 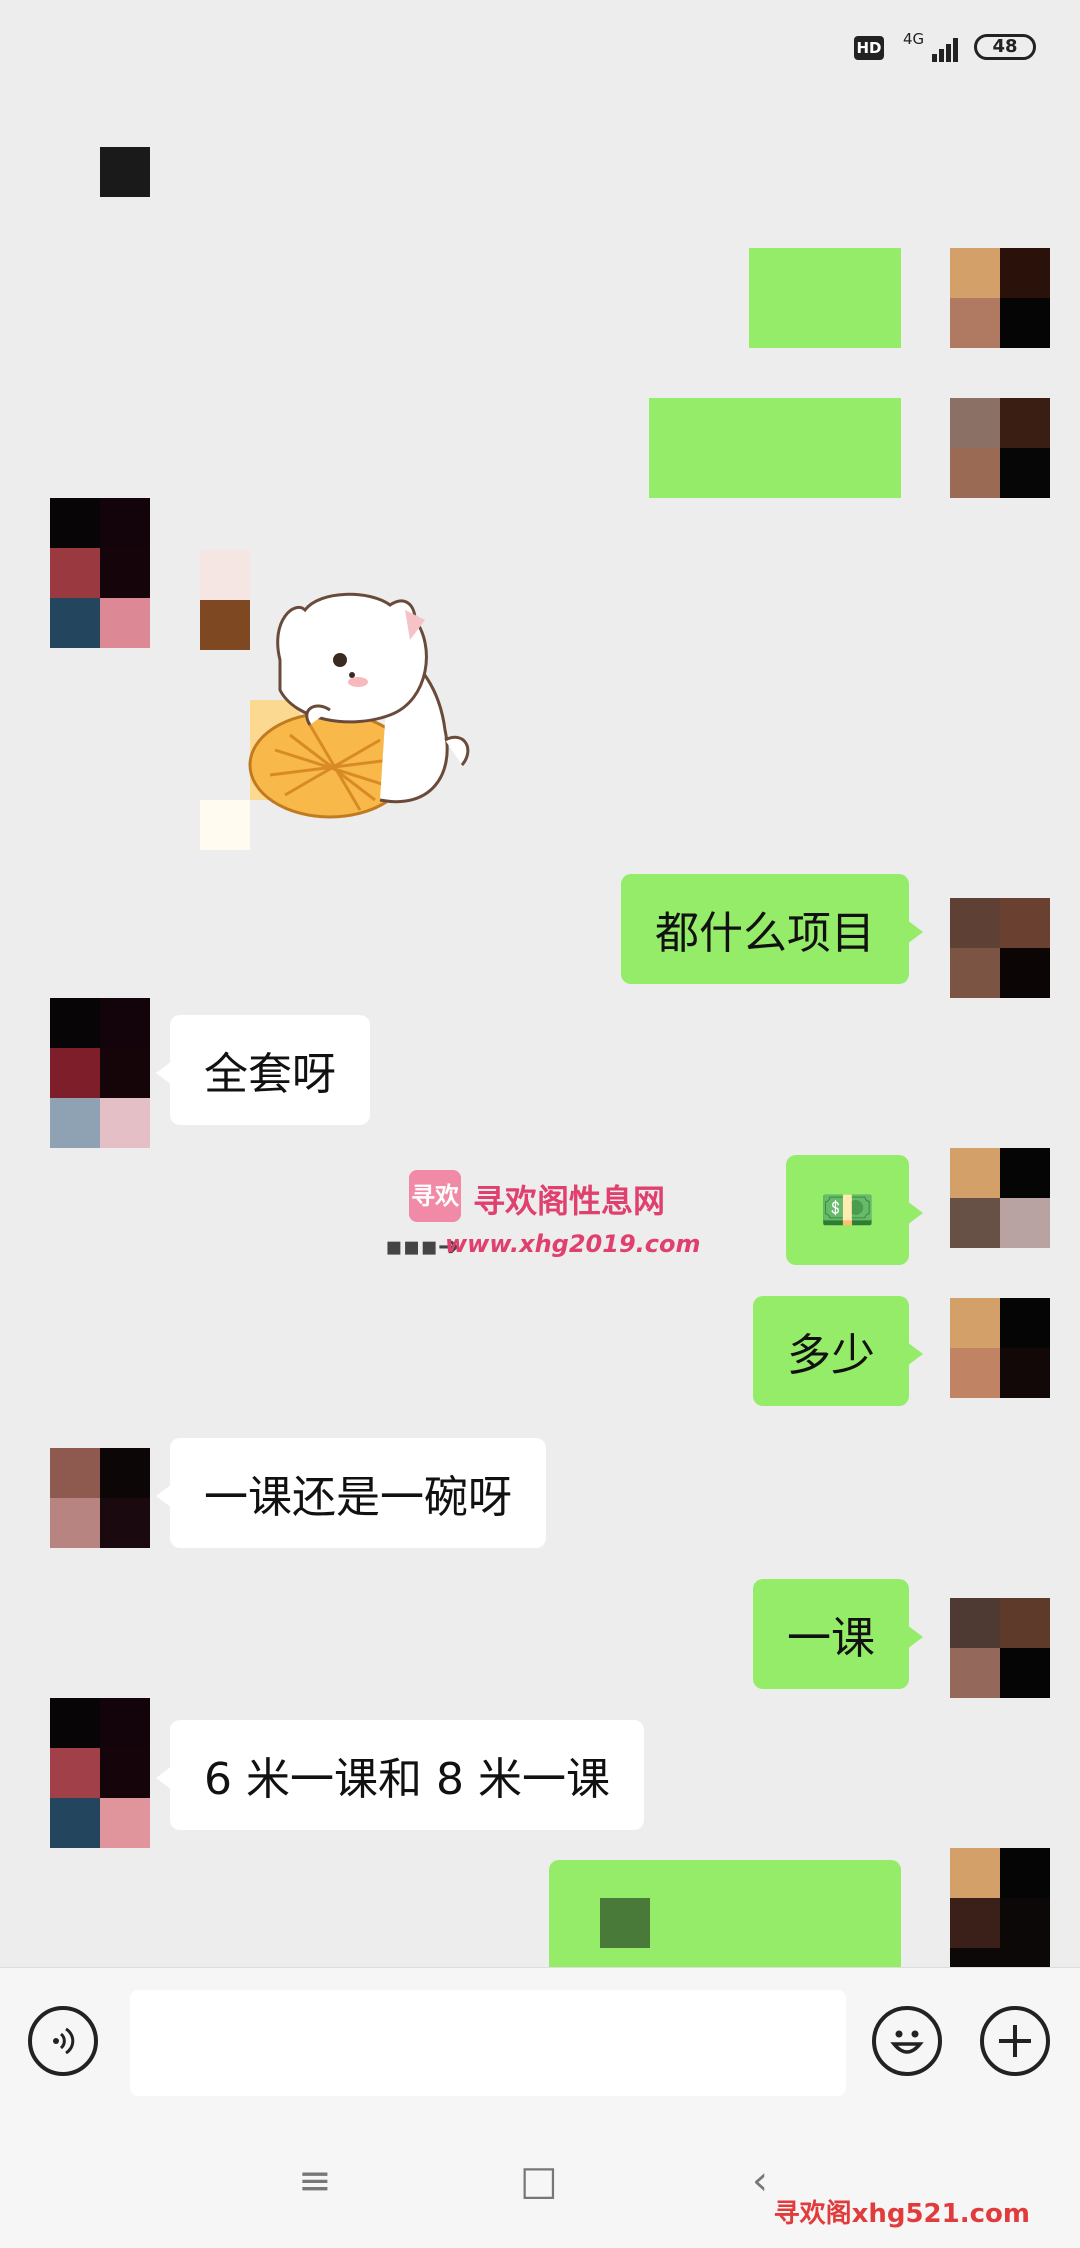 I want to click on message-bubble: 都什么项目, so click(x=772, y=929).